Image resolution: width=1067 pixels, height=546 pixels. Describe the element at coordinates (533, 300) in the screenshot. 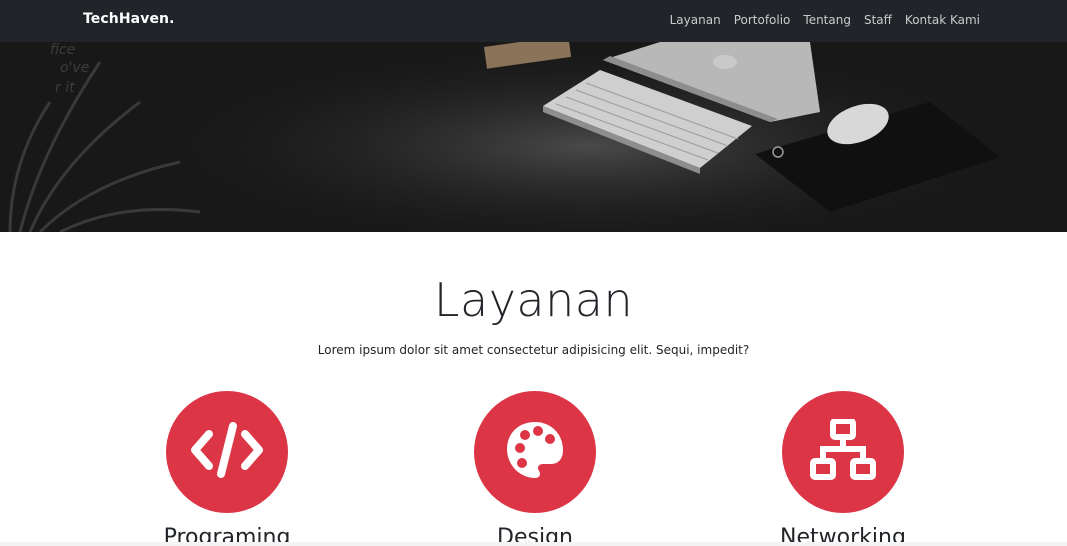

I see `section-title: Layanan` at that location.